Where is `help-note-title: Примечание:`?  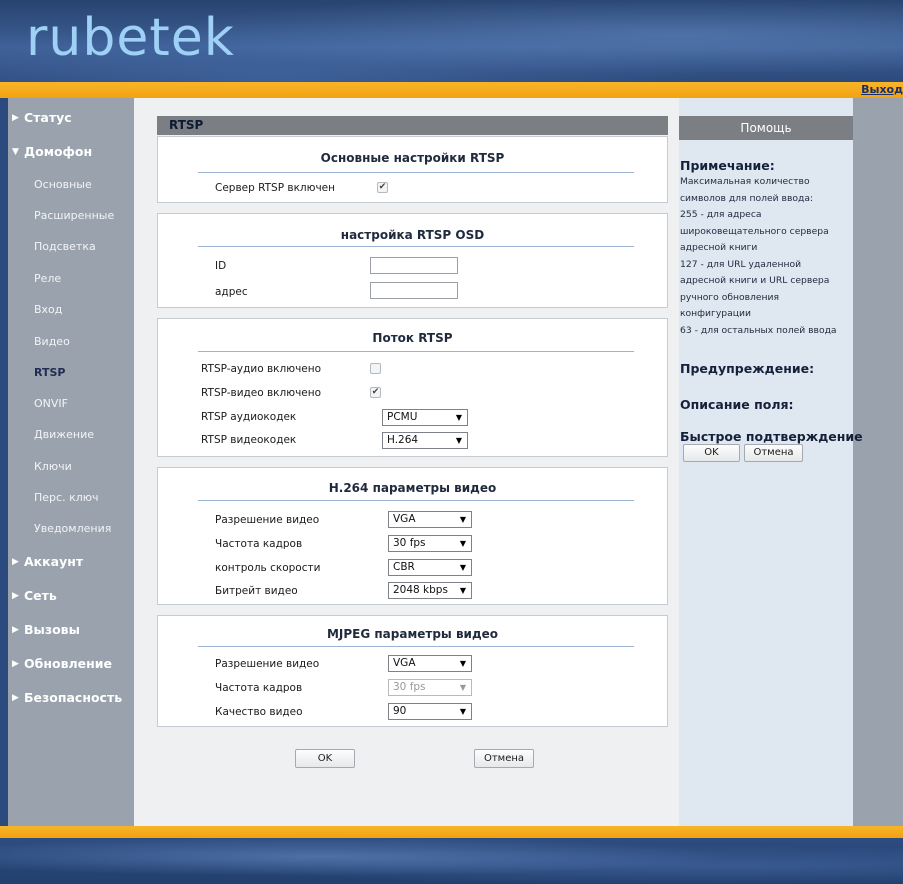
help-note-title: Примечание: is located at coordinates (727, 165).